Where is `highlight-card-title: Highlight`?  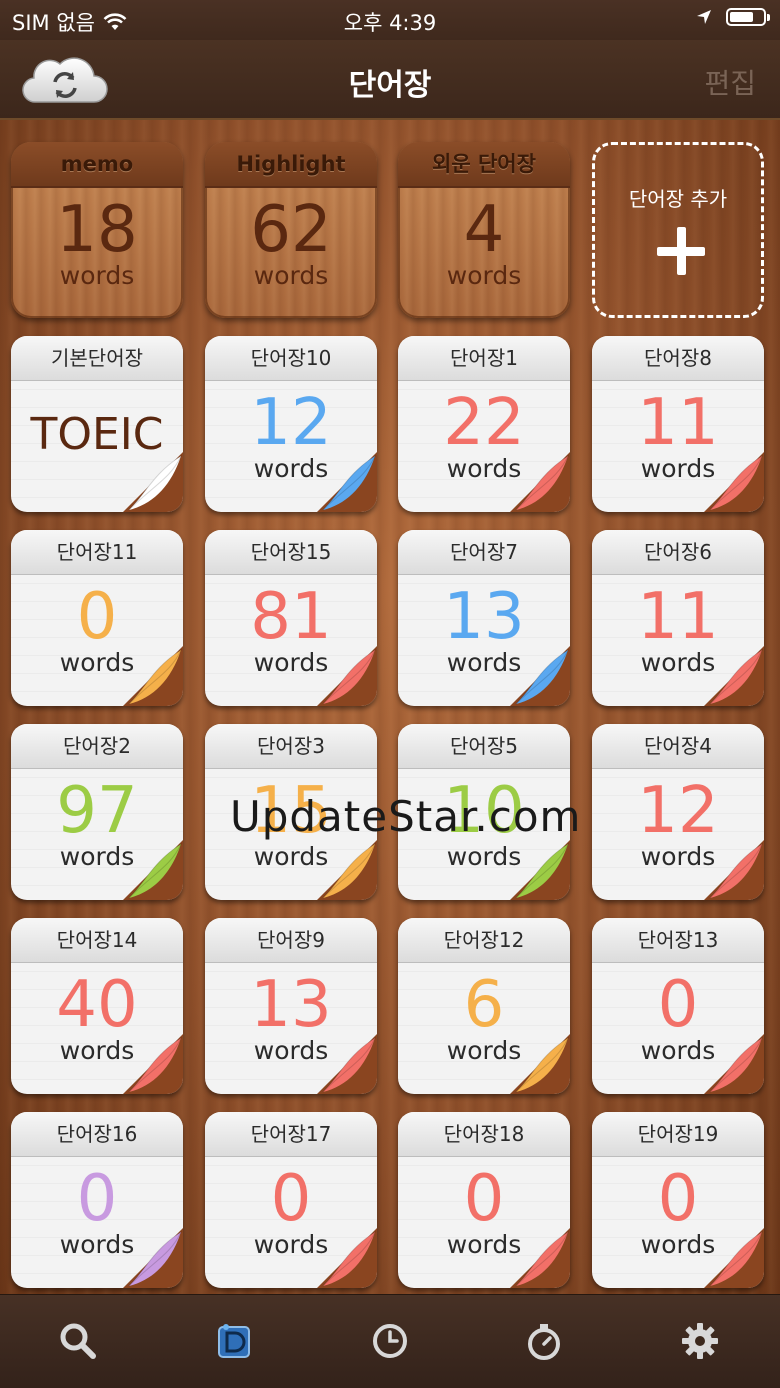
highlight-card-title: Highlight is located at coordinates (291, 165).